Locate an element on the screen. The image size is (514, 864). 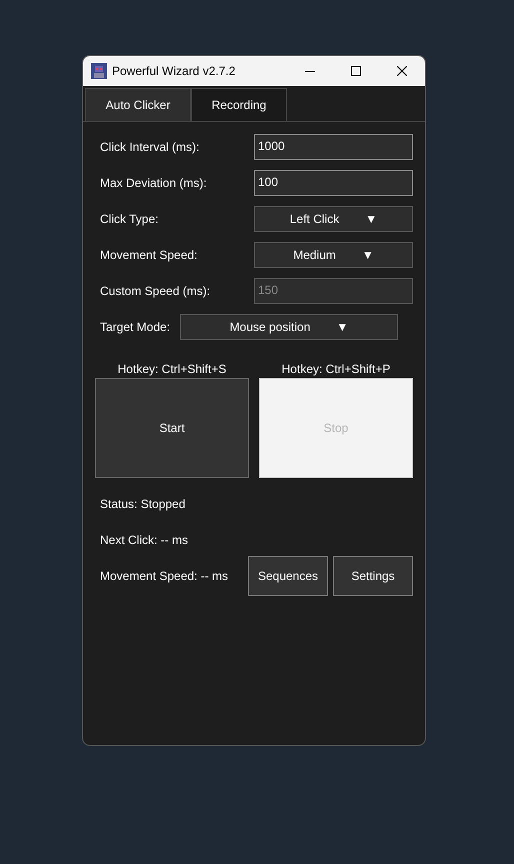
field-label: Max Deviation (ms): is located at coordinates (153, 183).